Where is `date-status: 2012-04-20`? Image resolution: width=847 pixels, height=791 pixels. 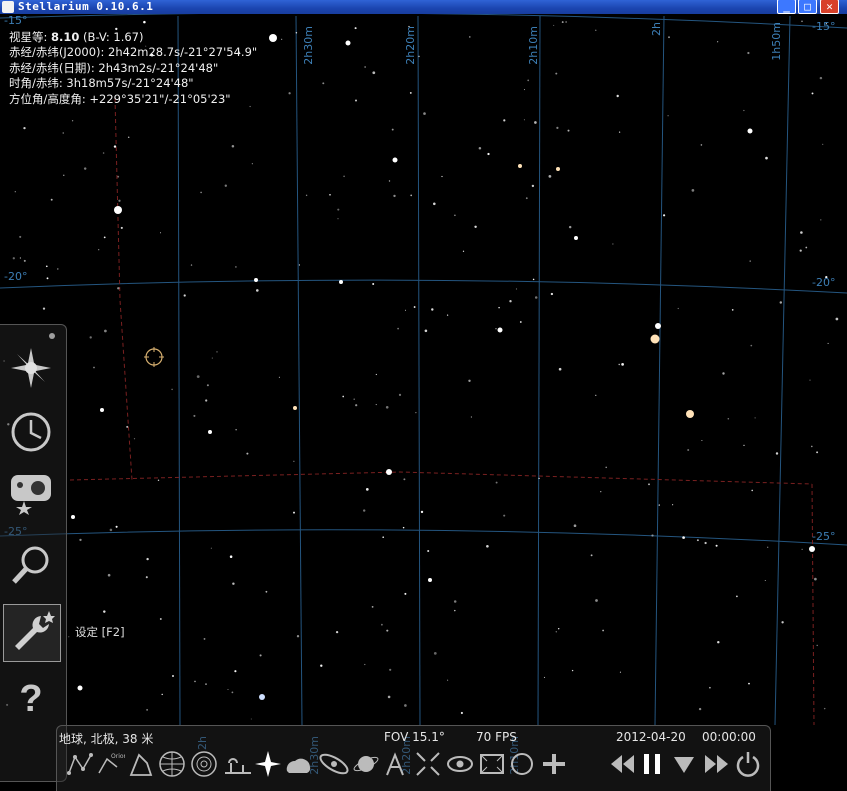
date-status: 2012-04-20 is located at coordinates (651, 737).